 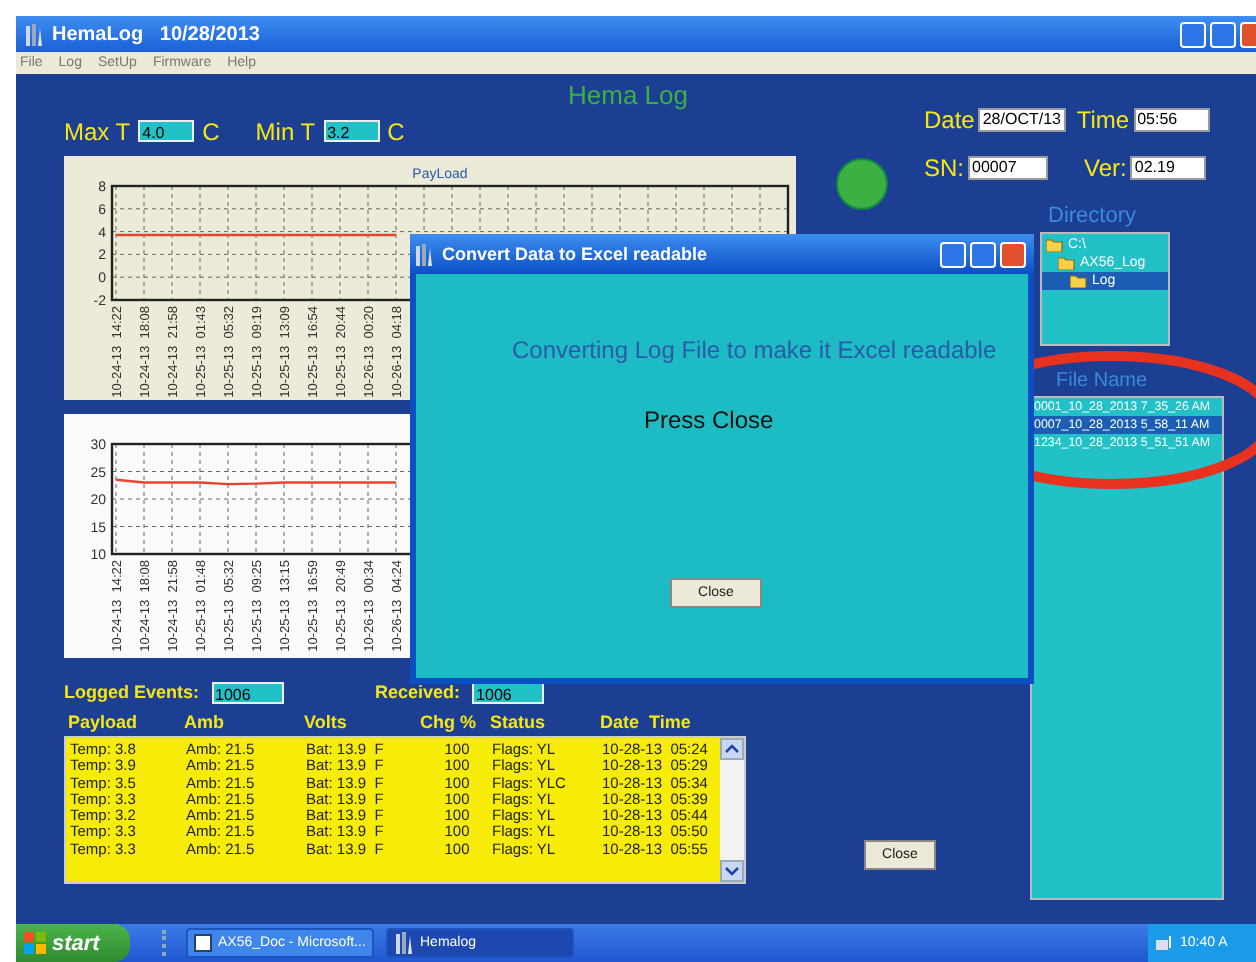 What do you see at coordinates (35, 943) in the screenshot?
I see `flag-icon` at bounding box center [35, 943].